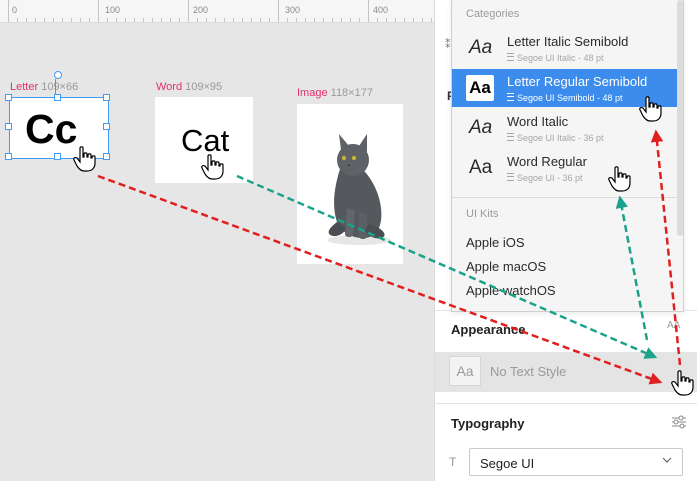 This screenshot has height=481, width=697. What do you see at coordinates (106, 126) in the screenshot?
I see `resize-handle-r` at bounding box center [106, 126].